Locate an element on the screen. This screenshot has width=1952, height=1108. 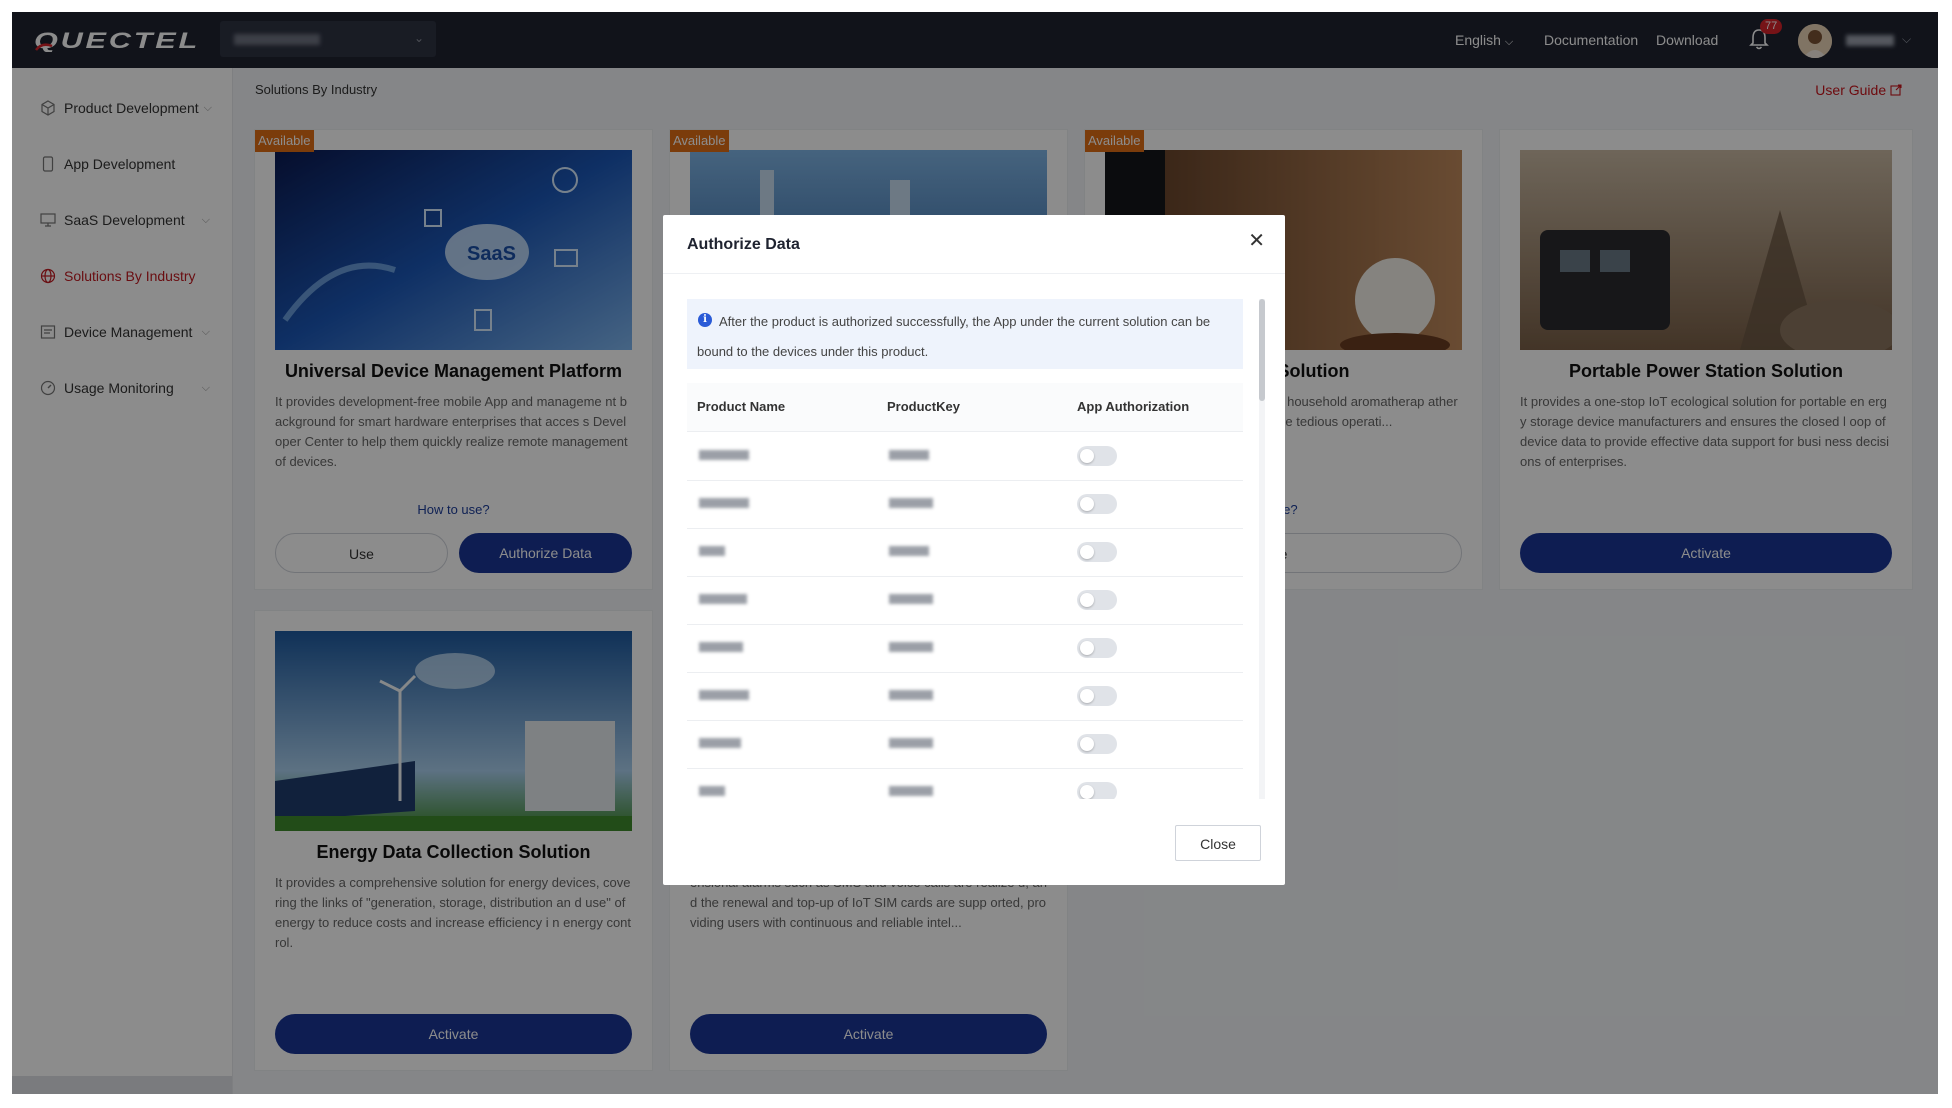
close-icon: ✕ is located at coordinates (1256, 241).